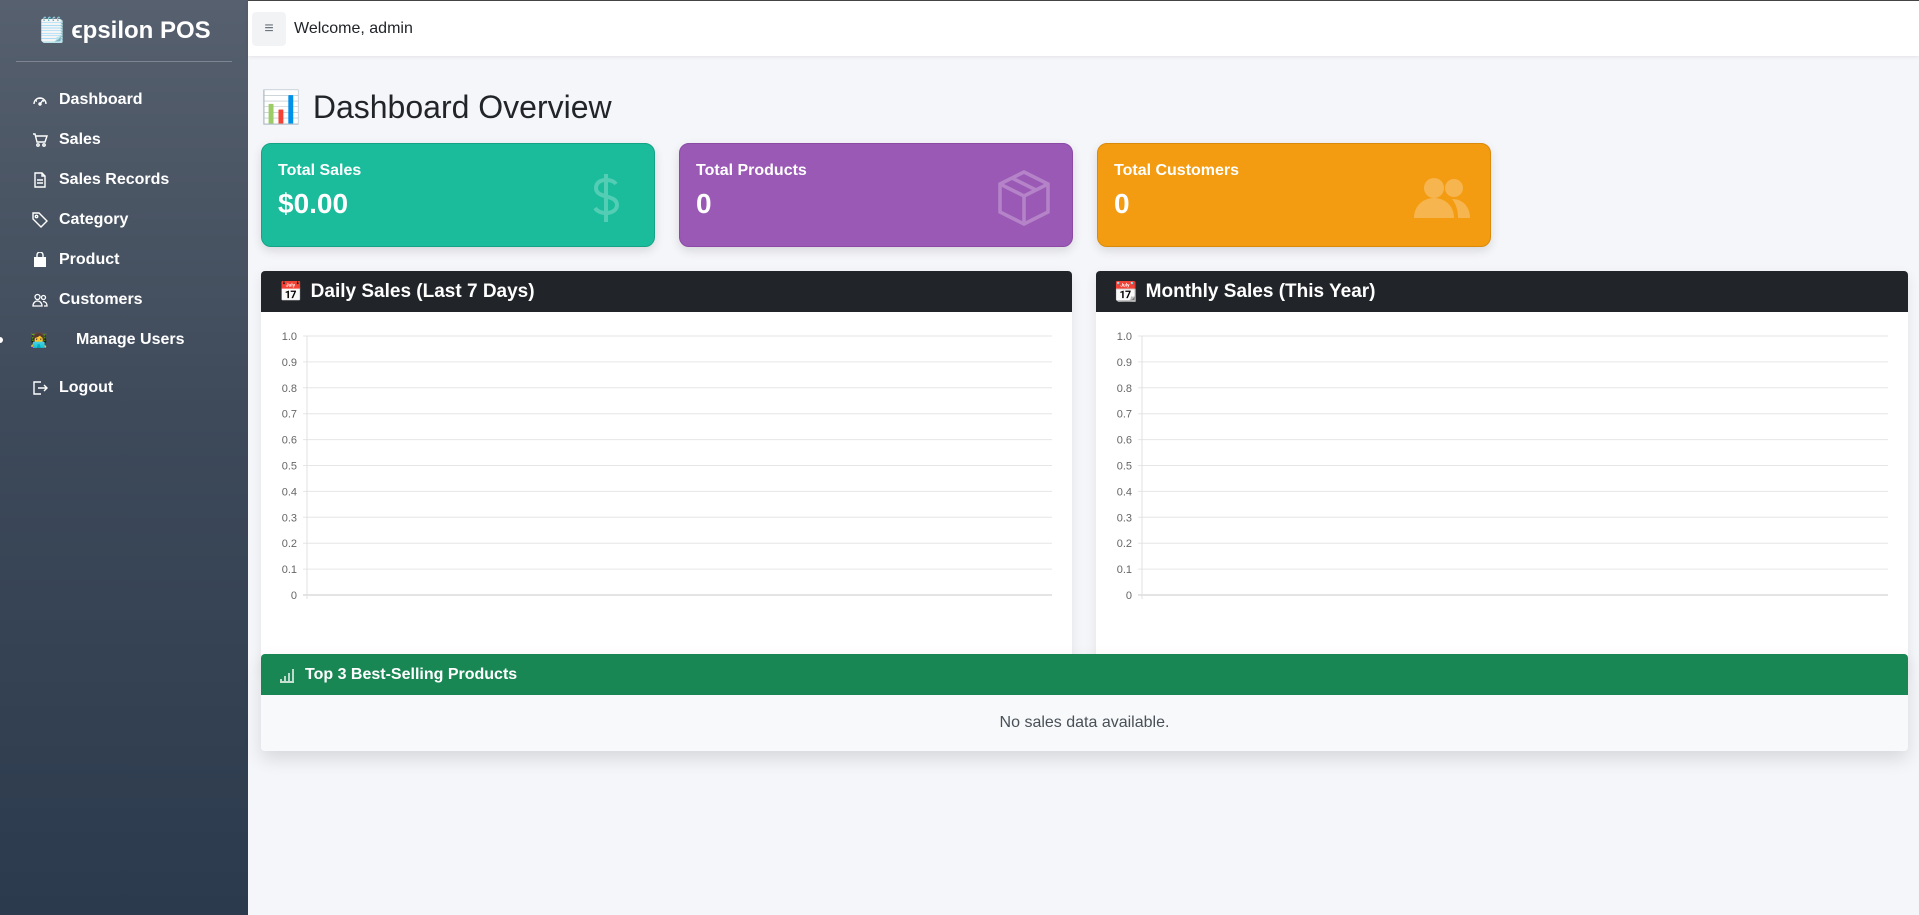  I want to click on sidebar-item-sales-records: Sales Records, so click(124, 180).